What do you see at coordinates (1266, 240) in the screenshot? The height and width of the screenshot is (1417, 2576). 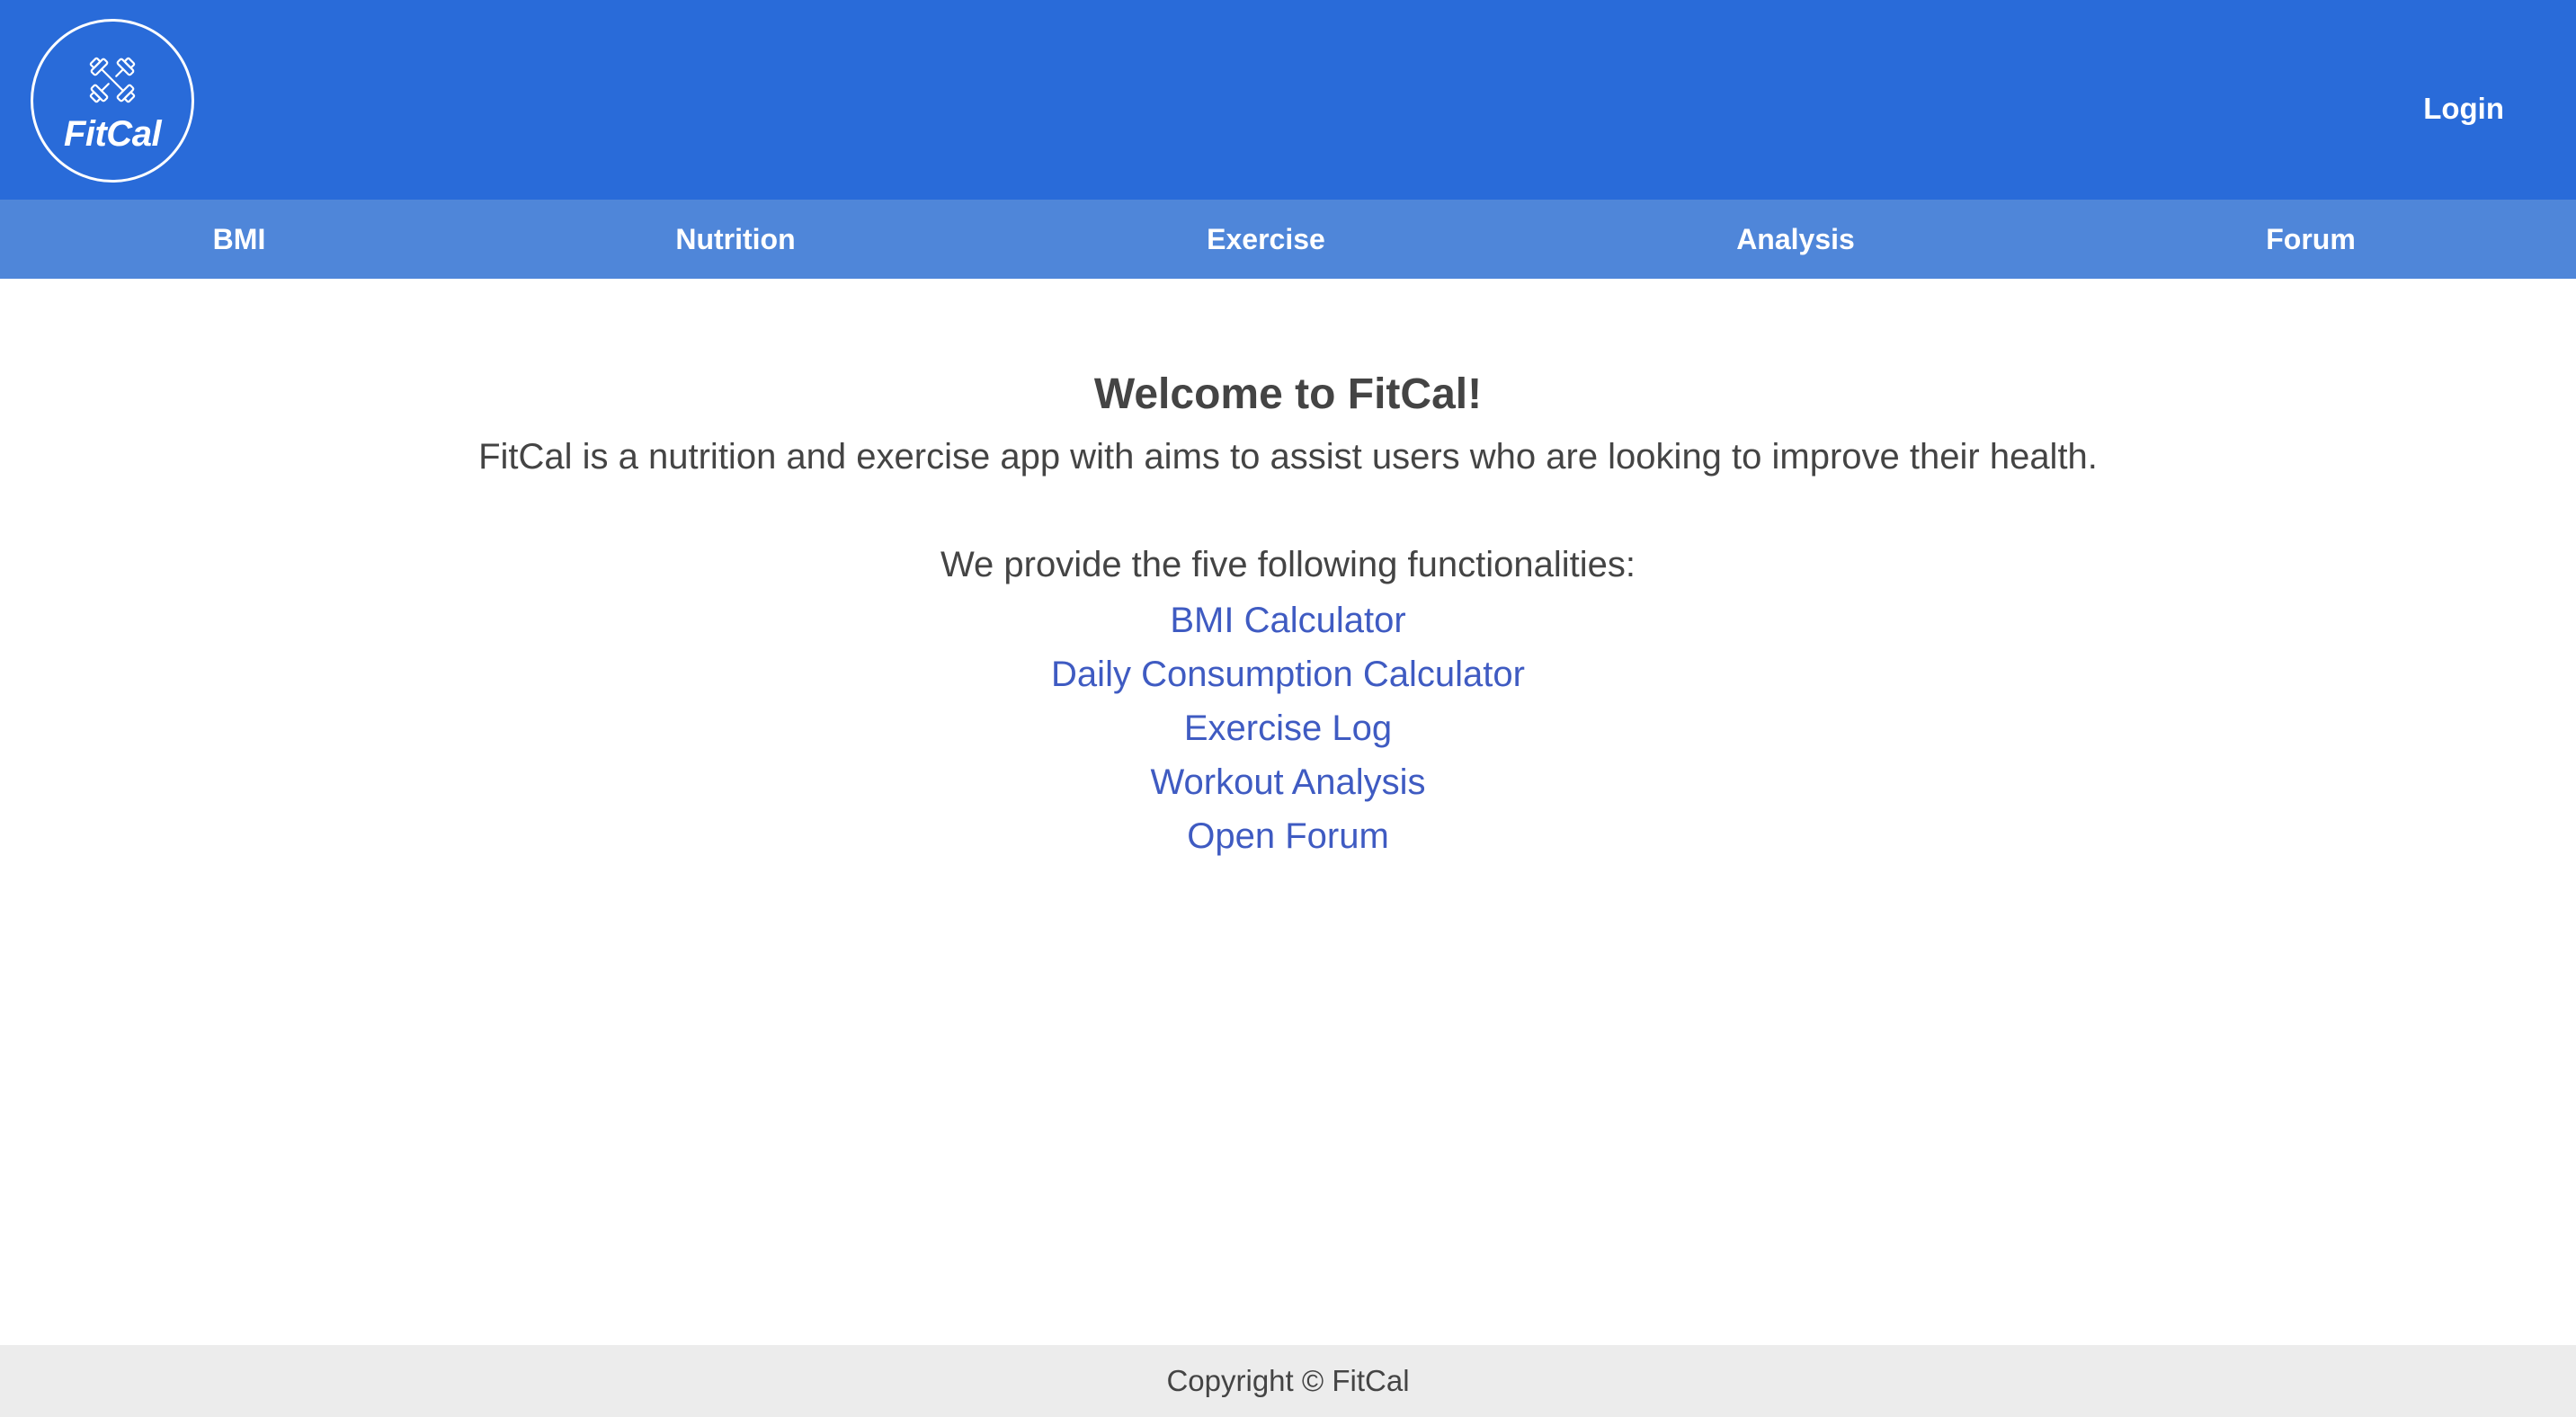 I see `nav-item-exercise: Exercise` at bounding box center [1266, 240].